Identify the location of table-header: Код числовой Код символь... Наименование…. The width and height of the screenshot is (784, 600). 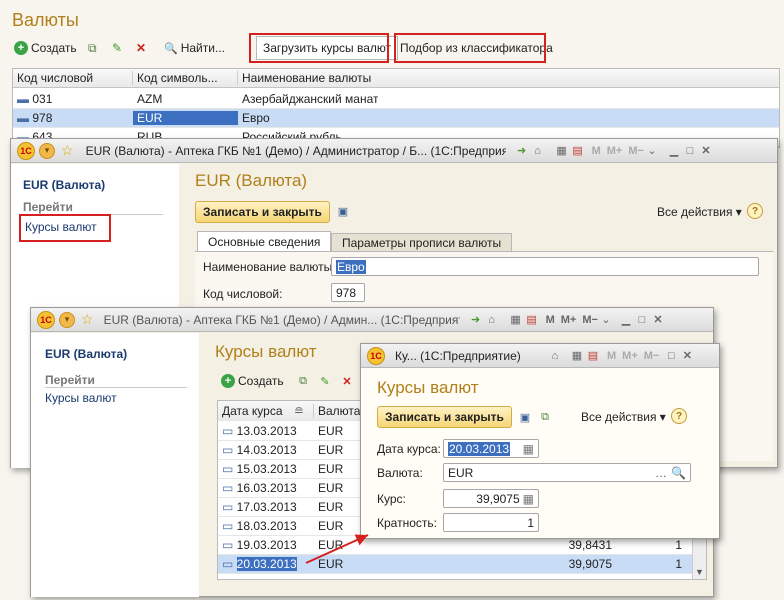
(396, 78).